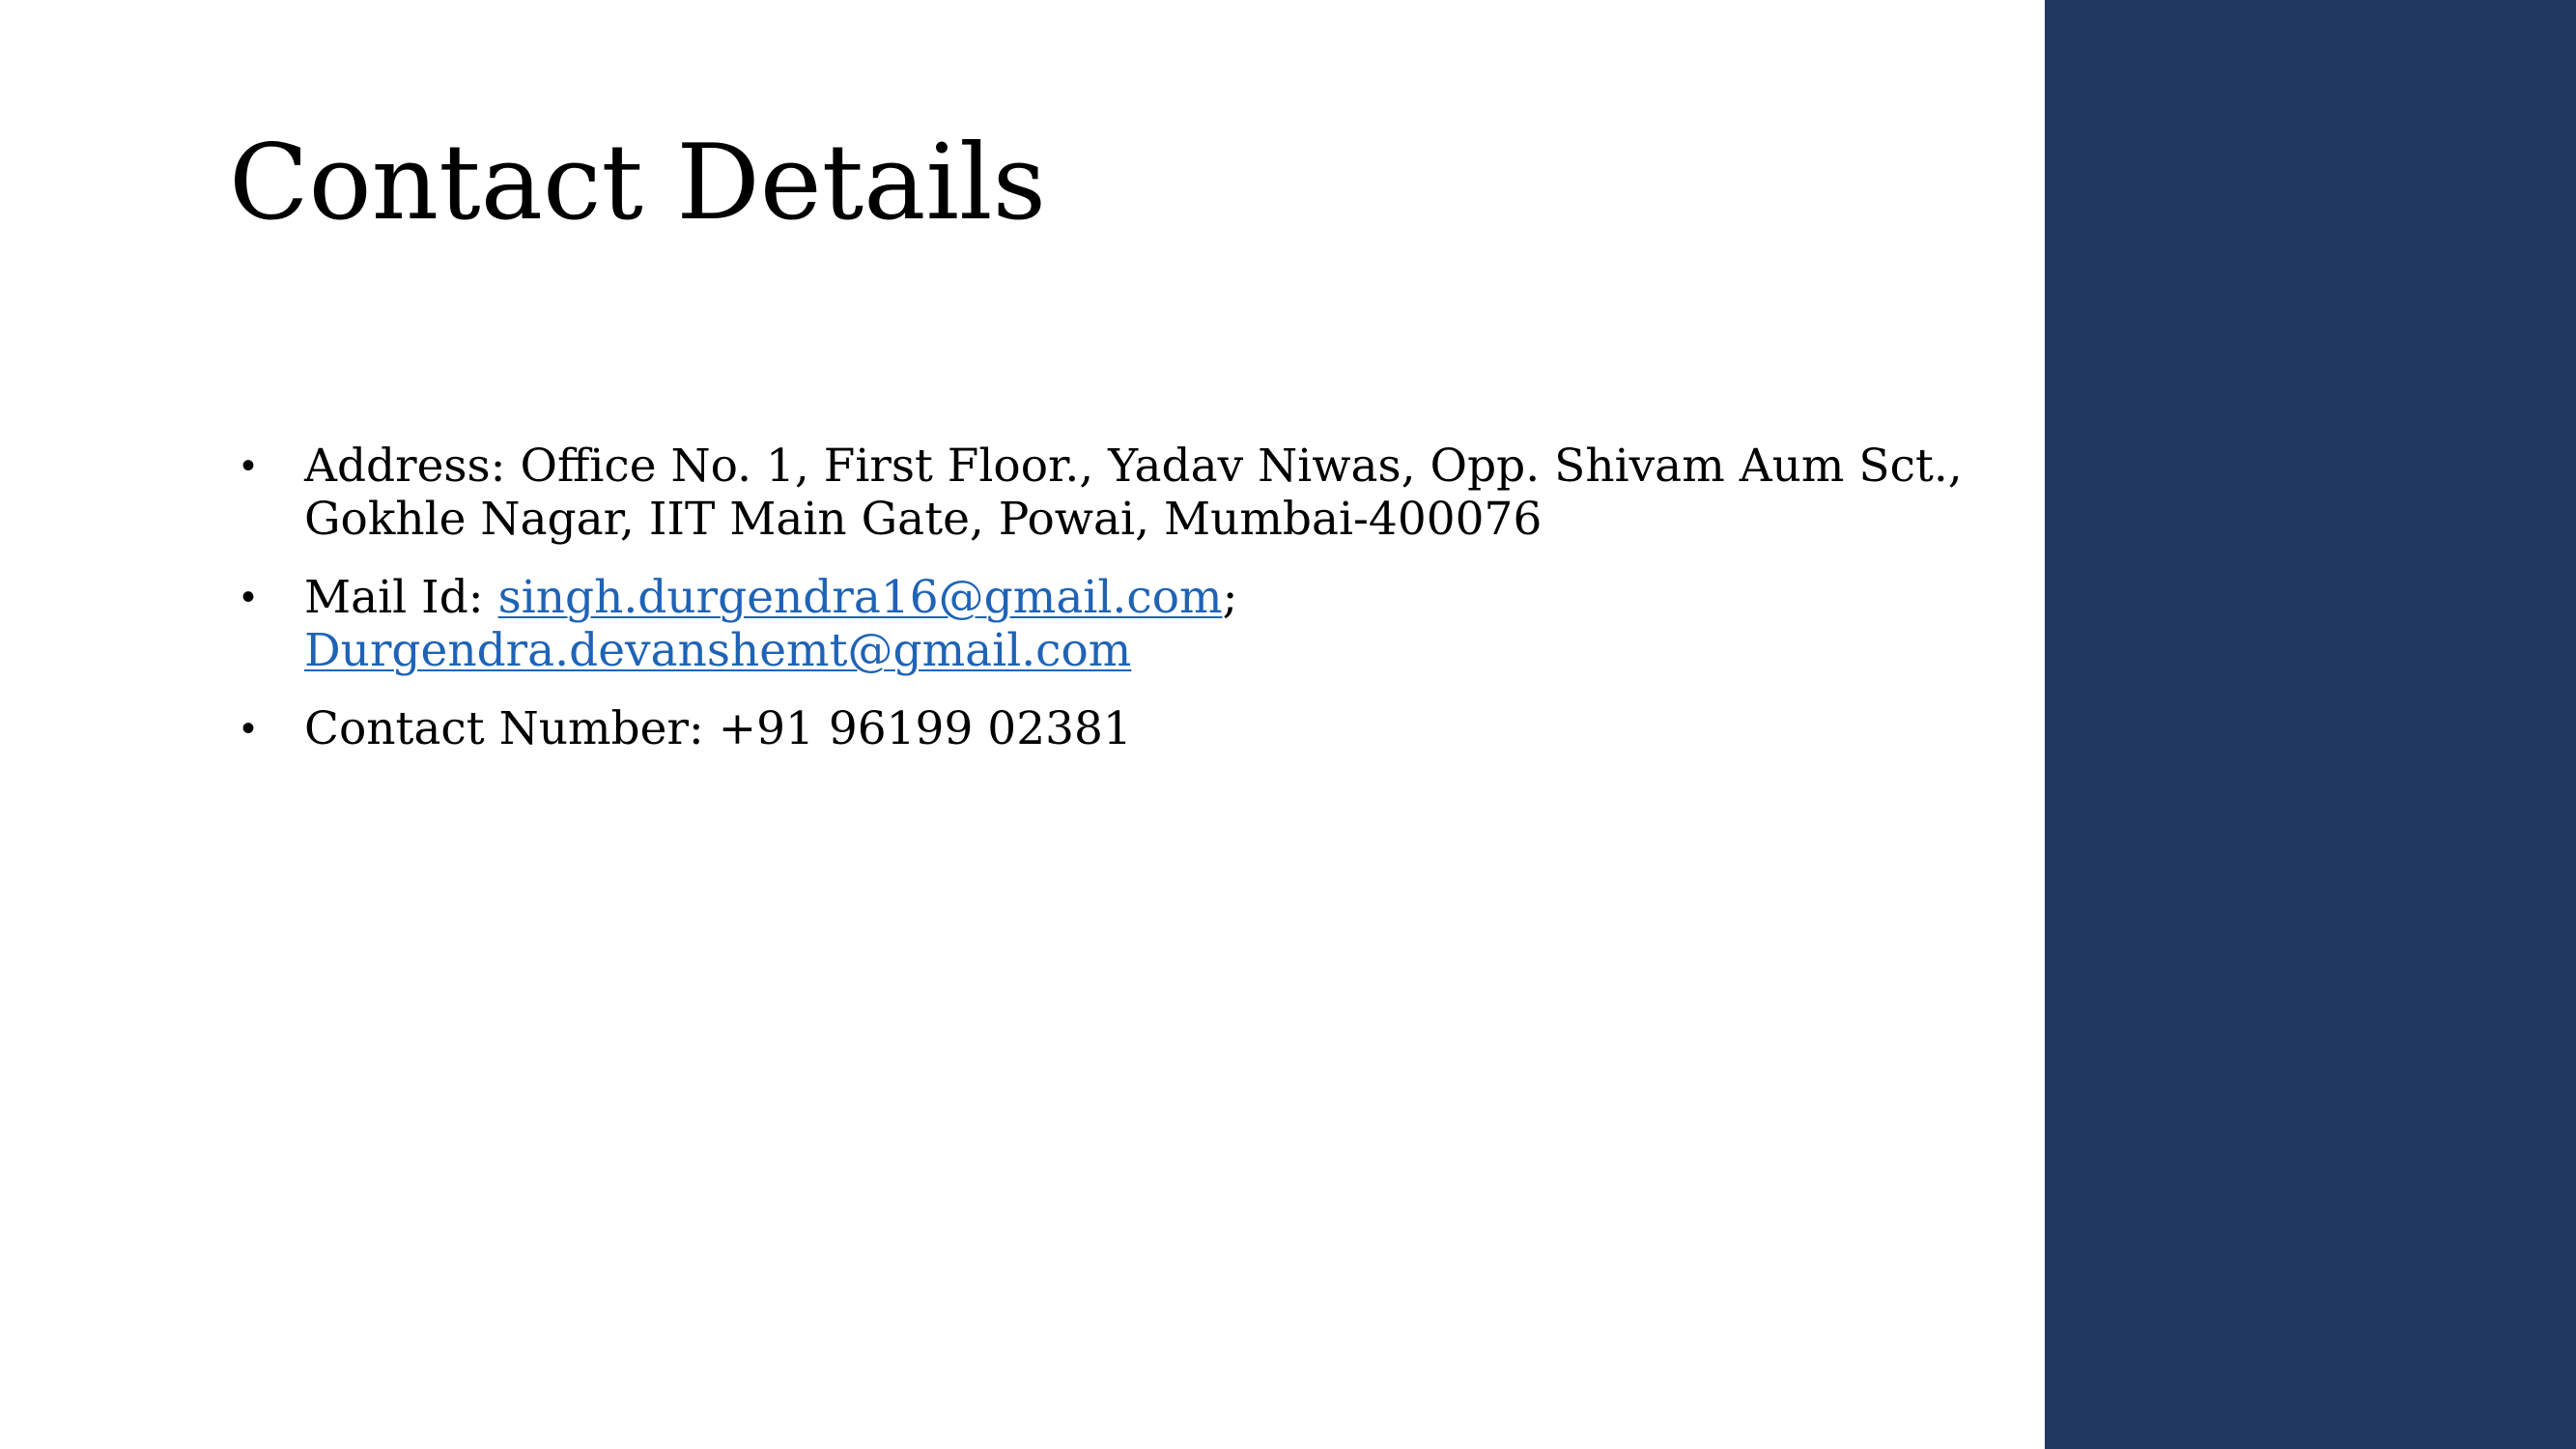 Image resolution: width=2576 pixels, height=1449 pixels. What do you see at coordinates (860, 597) in the screenshot?
I see `email-link-primary: singh.durgendra16@gmail.com` at bounding box center [860, 597].